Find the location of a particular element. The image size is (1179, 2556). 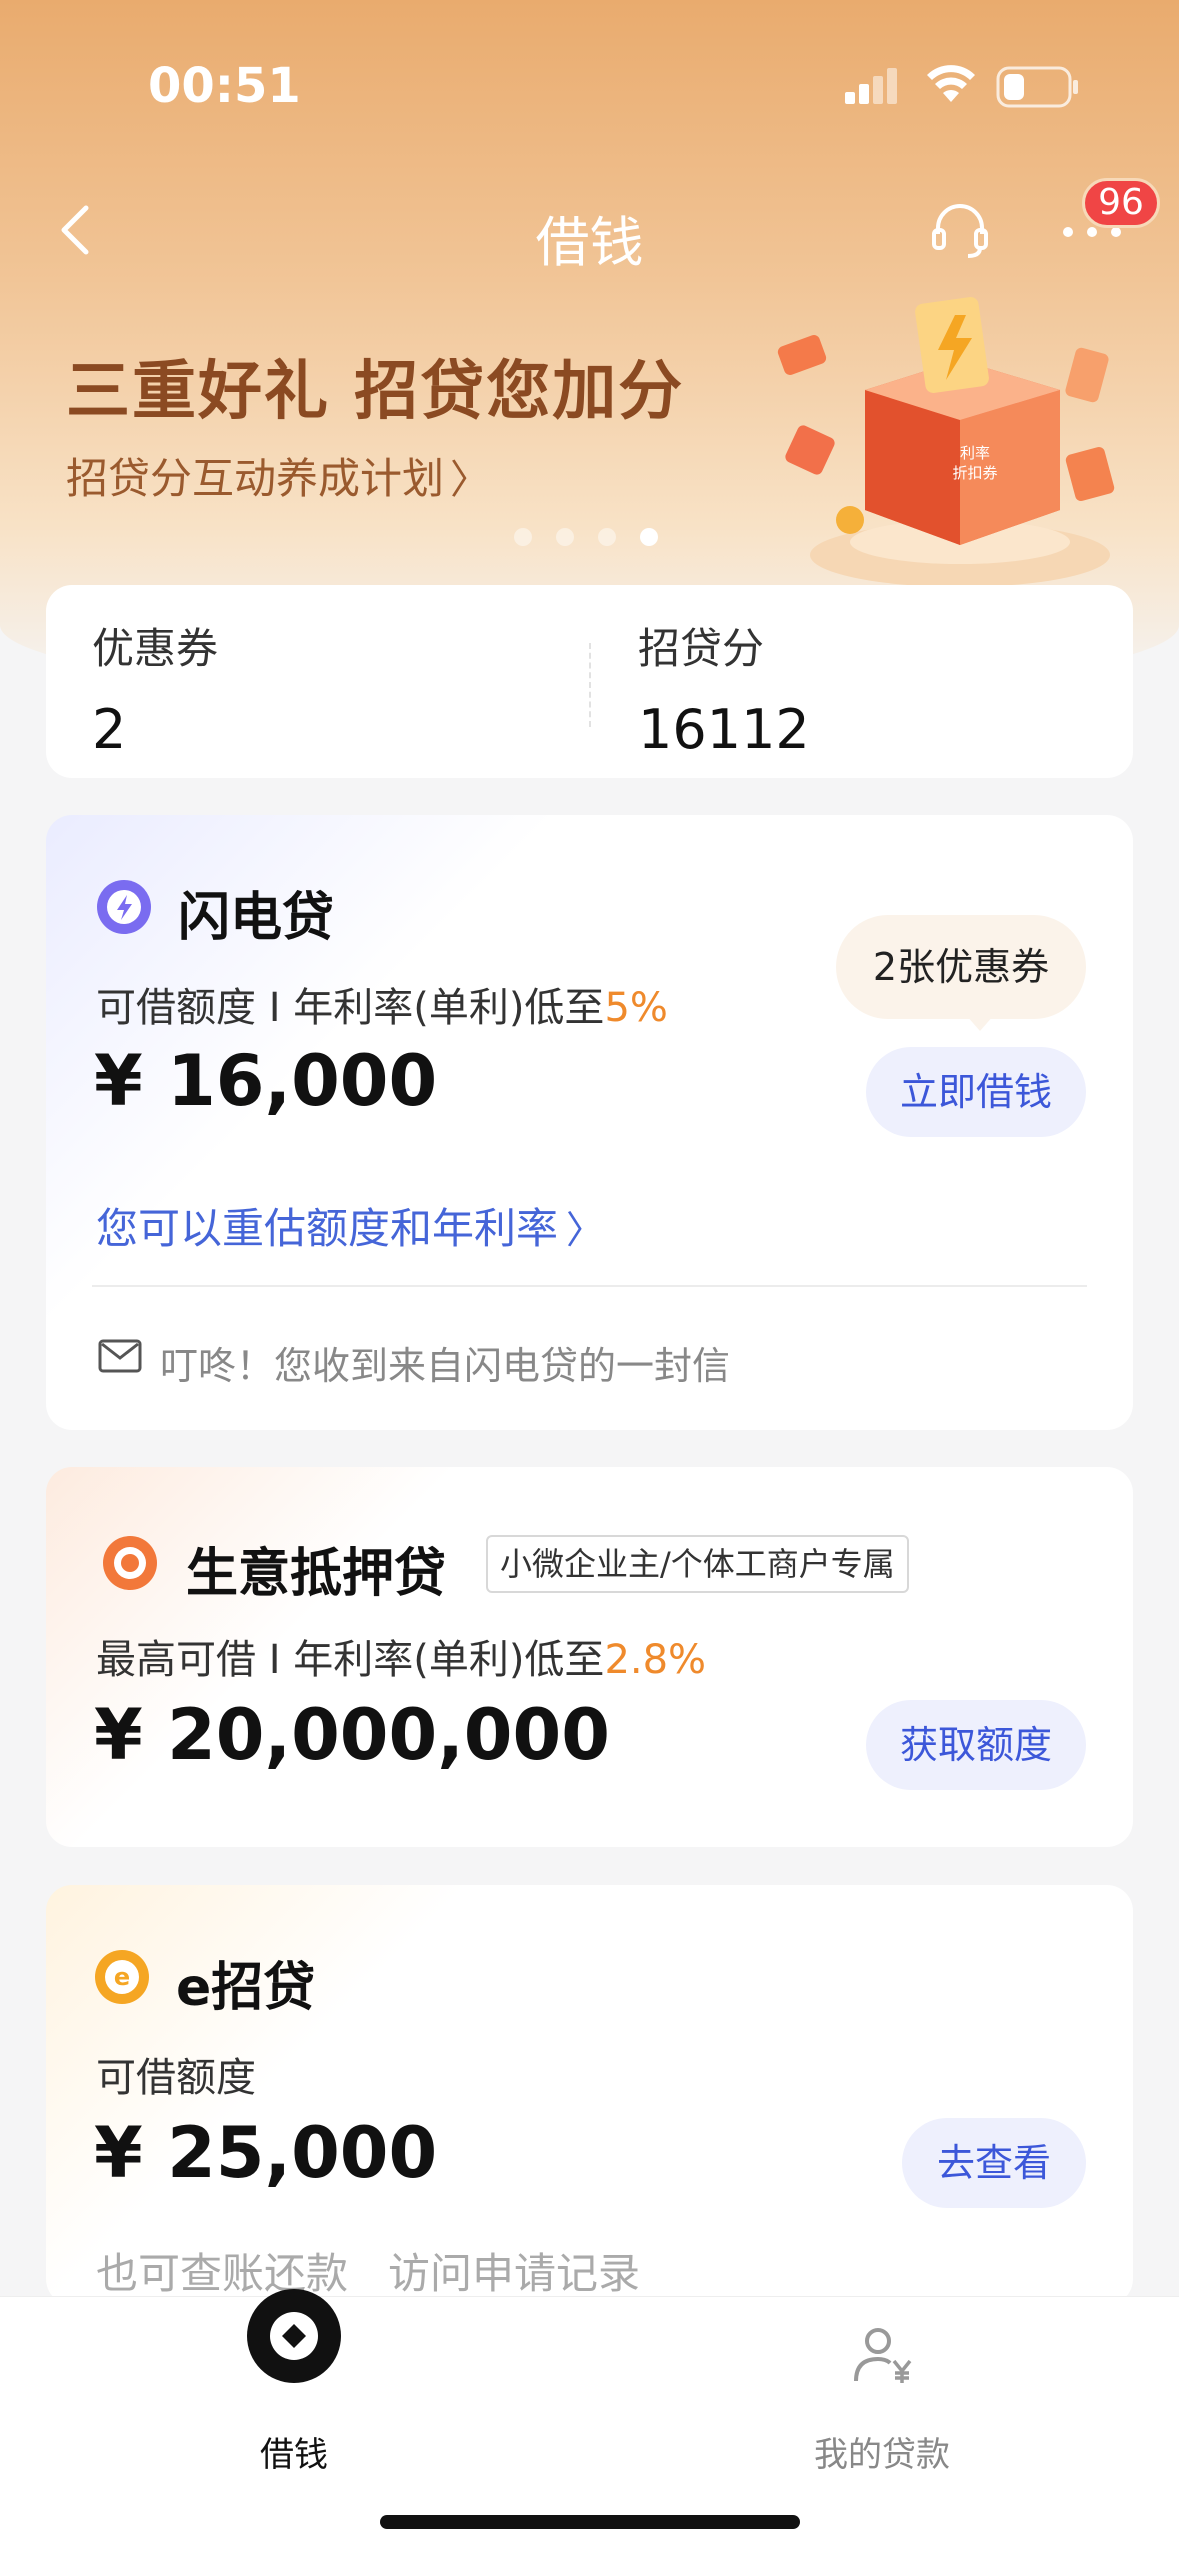

coupon-bubble: 2张优惠券 is located at coordinates (961, 967).